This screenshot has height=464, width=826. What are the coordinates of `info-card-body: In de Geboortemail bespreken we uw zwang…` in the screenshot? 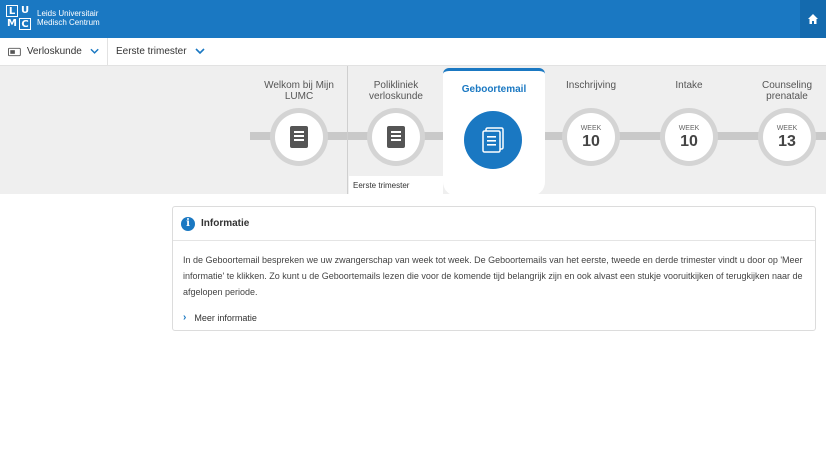 It's located at (494, 283).